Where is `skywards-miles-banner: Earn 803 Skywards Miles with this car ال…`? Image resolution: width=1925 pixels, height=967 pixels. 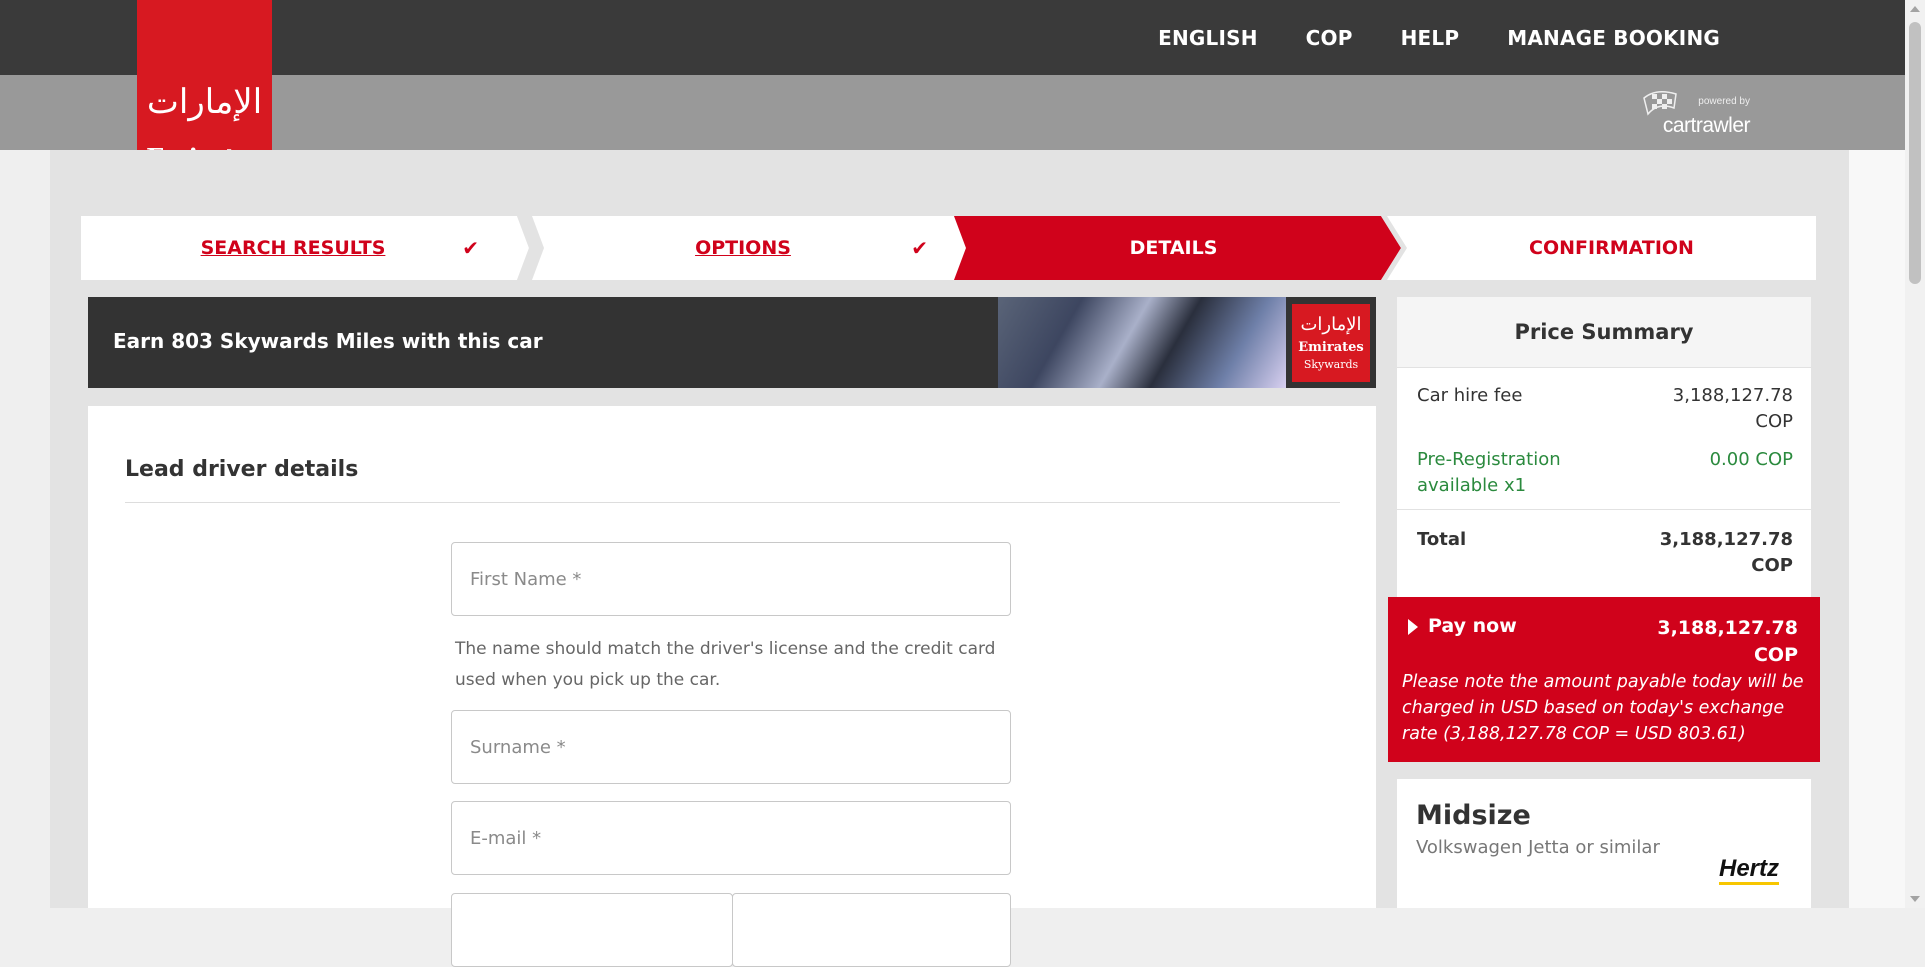 skywards-miles-banner: Earn 803 Skywards Miles with this car ال… is located at coordinates (732, 342).